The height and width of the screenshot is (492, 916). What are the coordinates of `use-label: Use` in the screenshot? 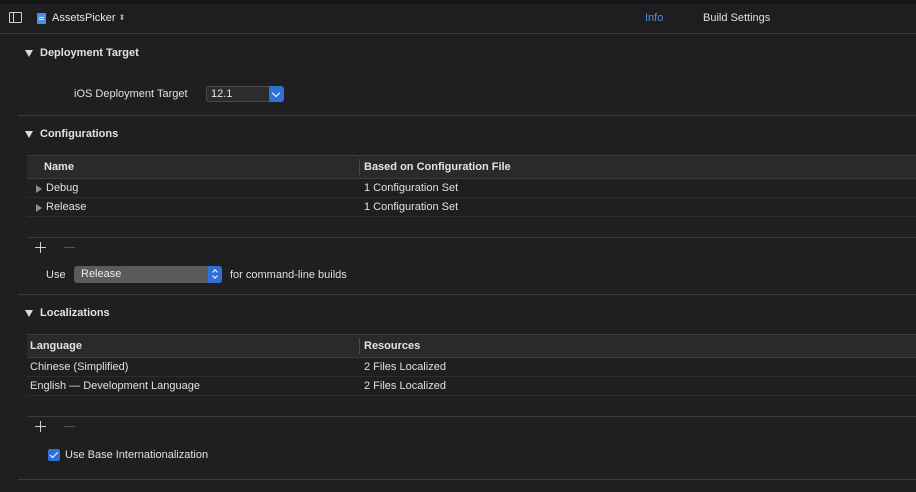 It's located at (56, 275).